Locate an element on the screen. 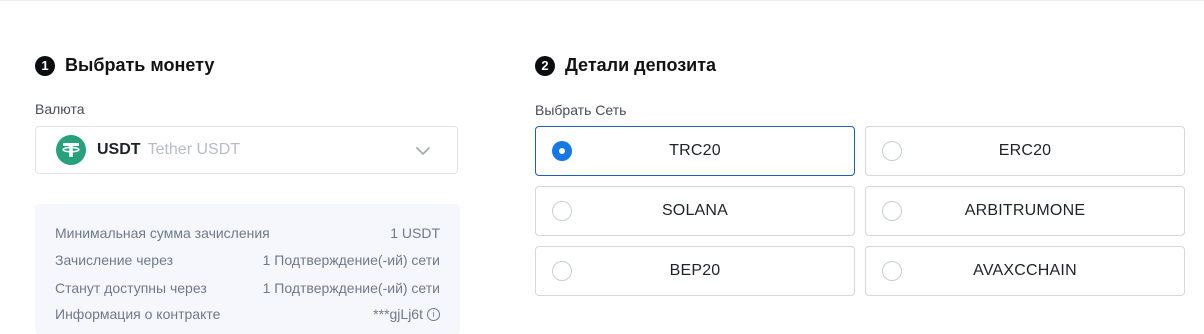 The height and width of the screenshot is (334, 1204). step-1-title: 1 Выбрать монету is located at coordinates (124, 65).